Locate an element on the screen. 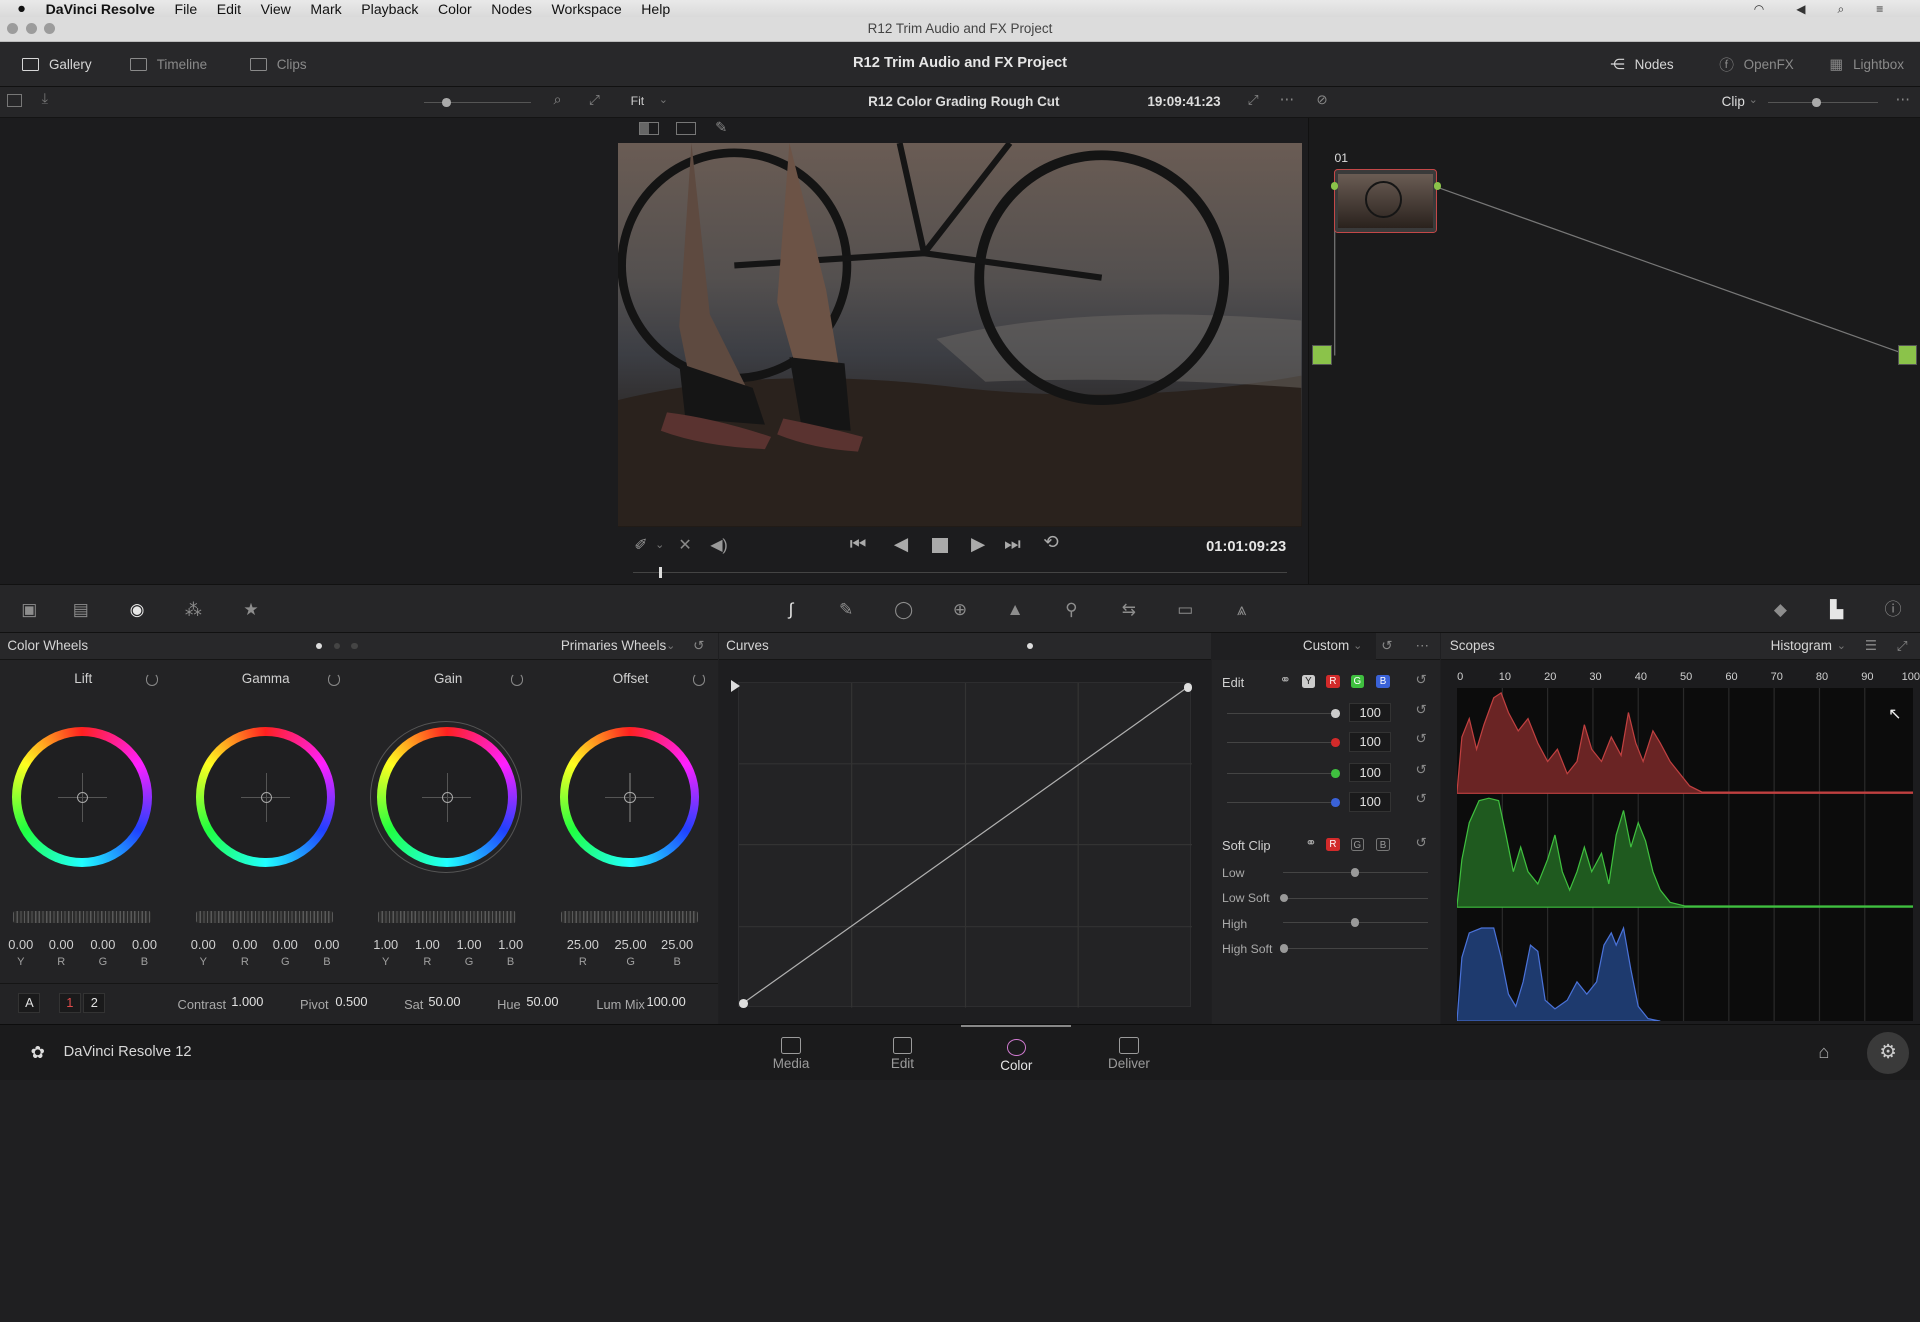  blur-icon: ▲ is located at coordinates (1015, 609).